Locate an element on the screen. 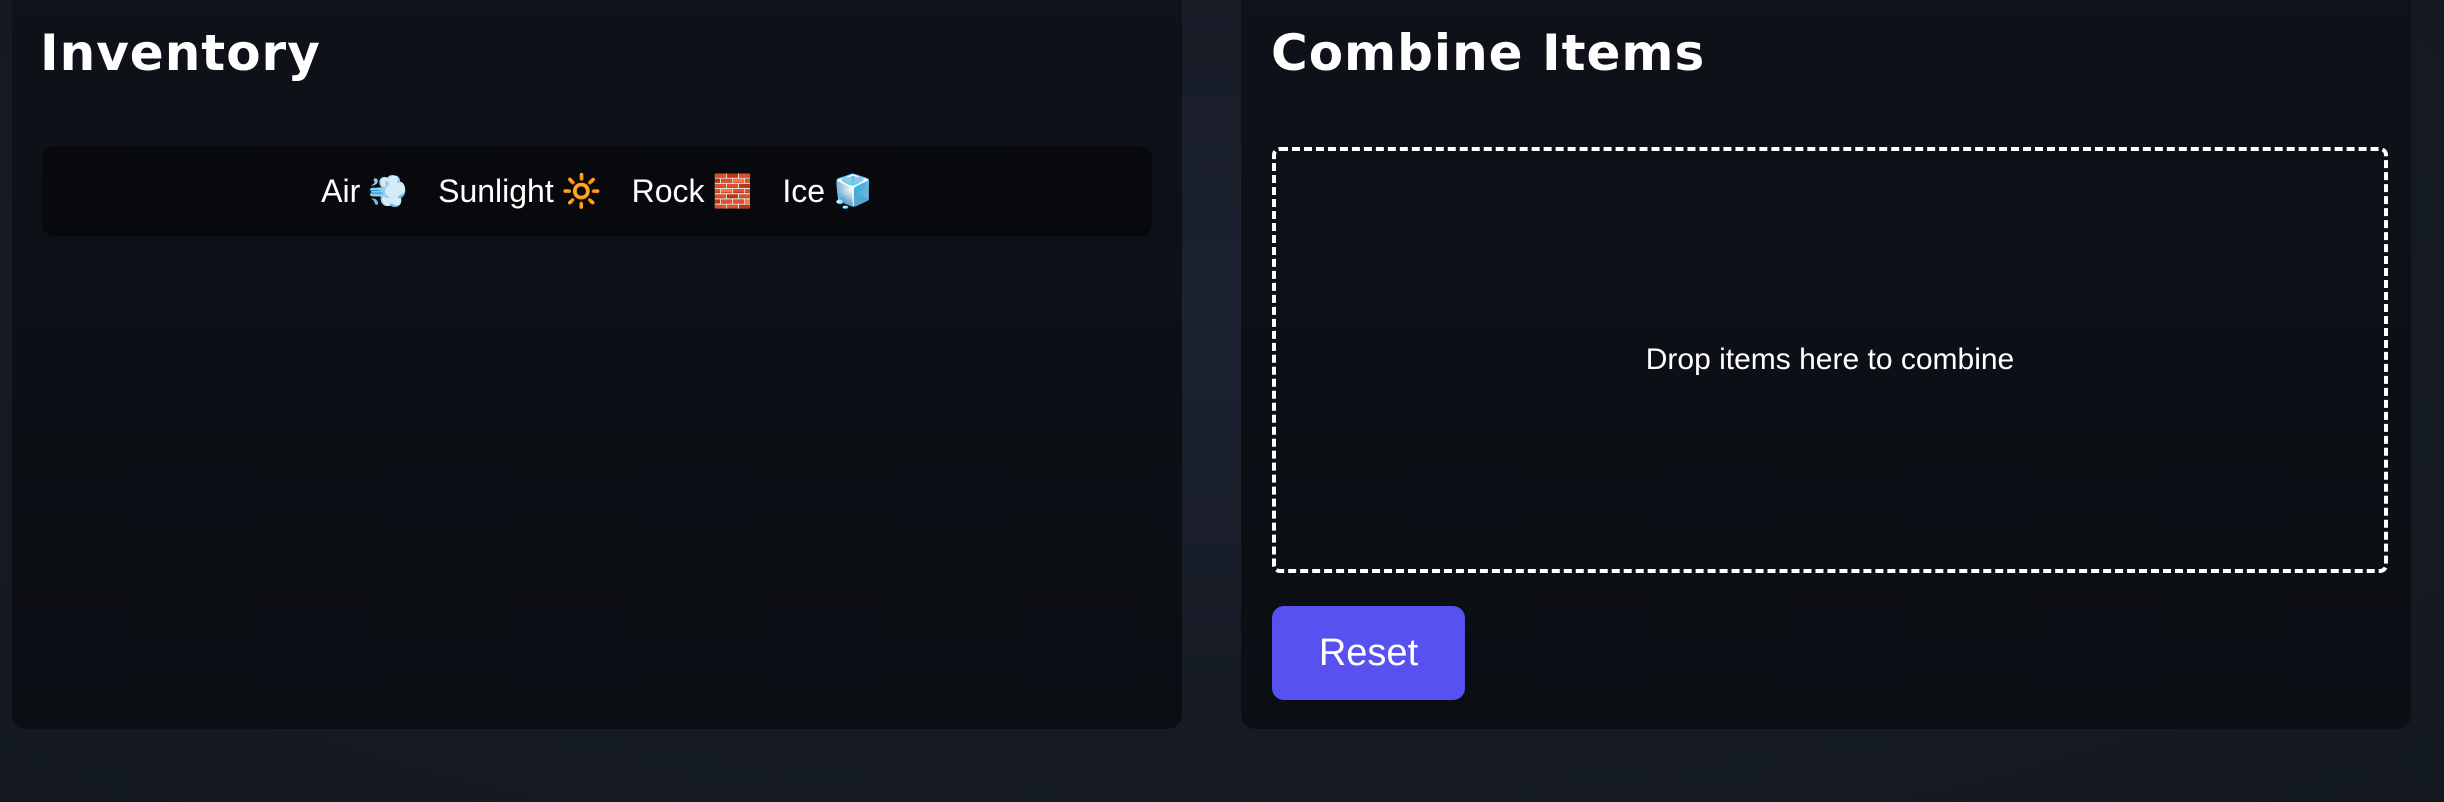  inventory-item-sunlight: Sunlight 🔆 is located at coordinates (519, 191).